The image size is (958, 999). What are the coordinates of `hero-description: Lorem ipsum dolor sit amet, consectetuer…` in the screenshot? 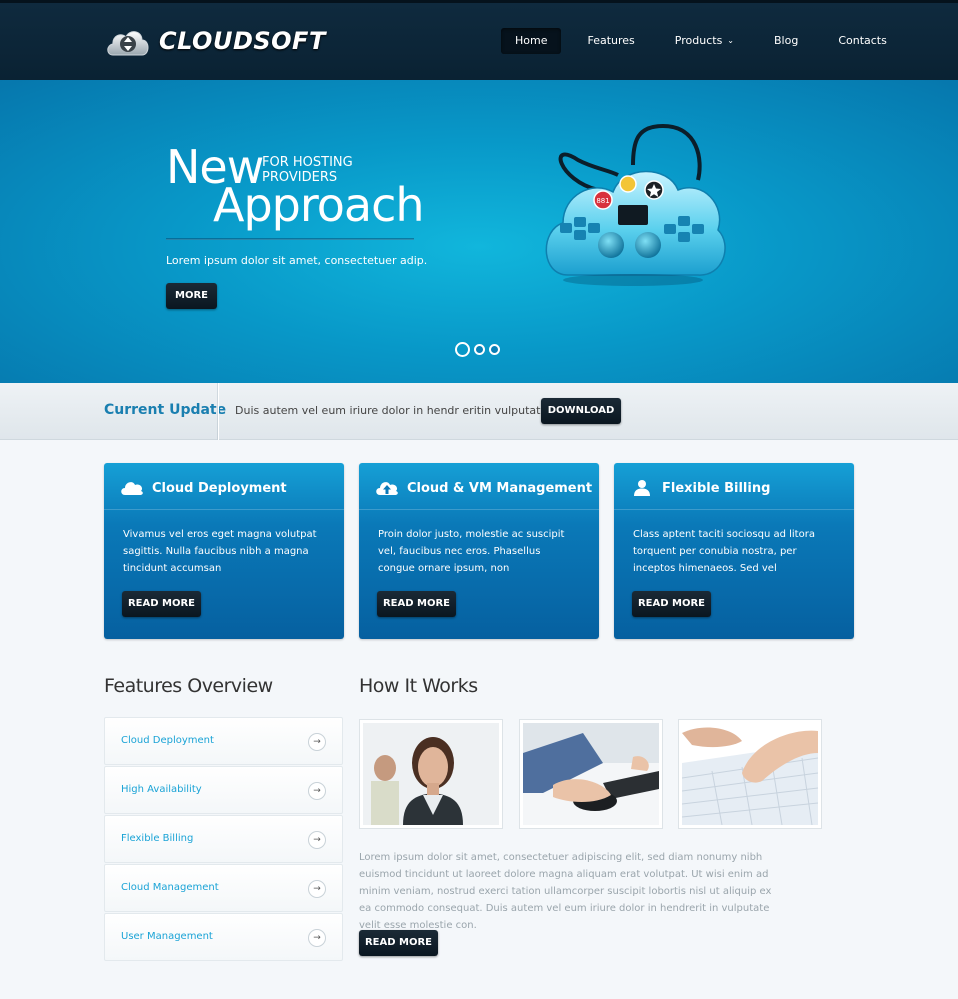 It's located at (297, 260).